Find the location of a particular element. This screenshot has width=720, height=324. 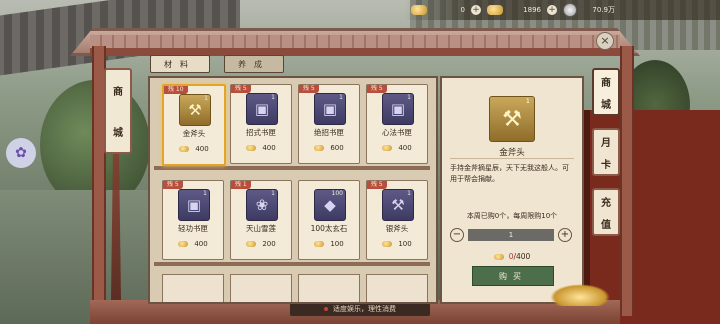

ingot-count: 0 is located at coordinates (462, 10).